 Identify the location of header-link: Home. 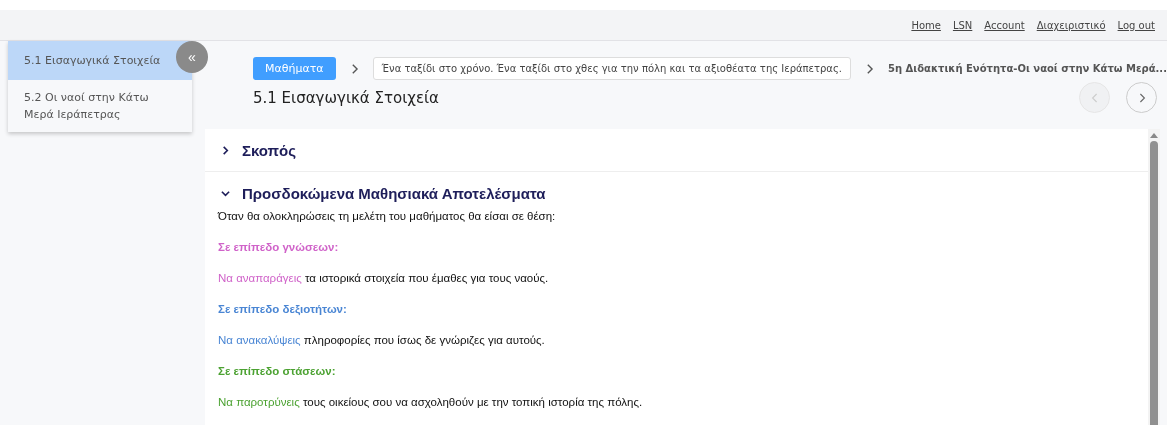
(926, 25).